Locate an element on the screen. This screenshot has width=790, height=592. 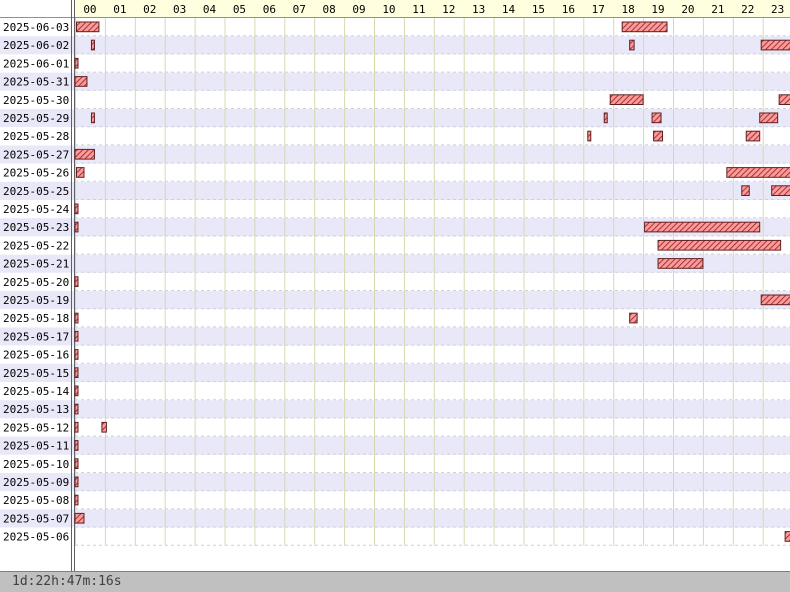
date-label: 2025-05-29 is located at coordinates (36, 118).